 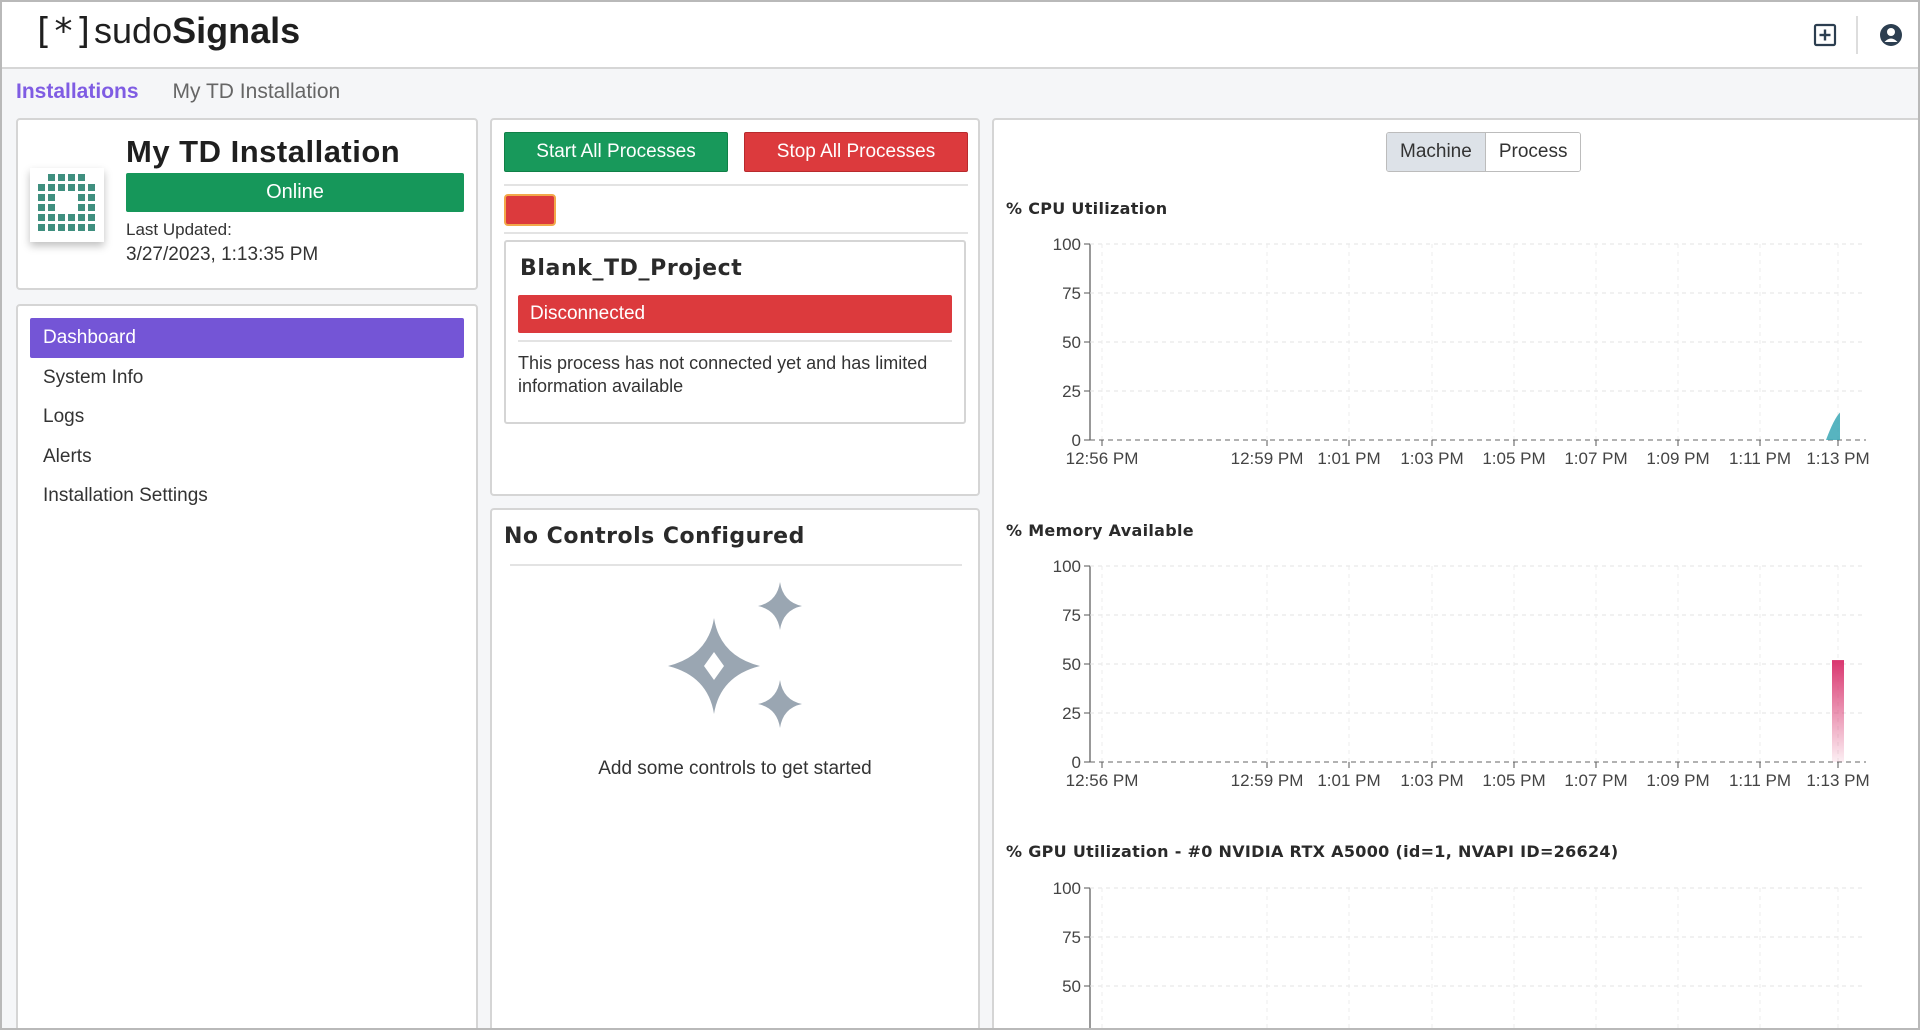 What do you see at coordinates (737, 663) in the screenshot?
I see `sparkles-icon` at bounding box center [737, 663].